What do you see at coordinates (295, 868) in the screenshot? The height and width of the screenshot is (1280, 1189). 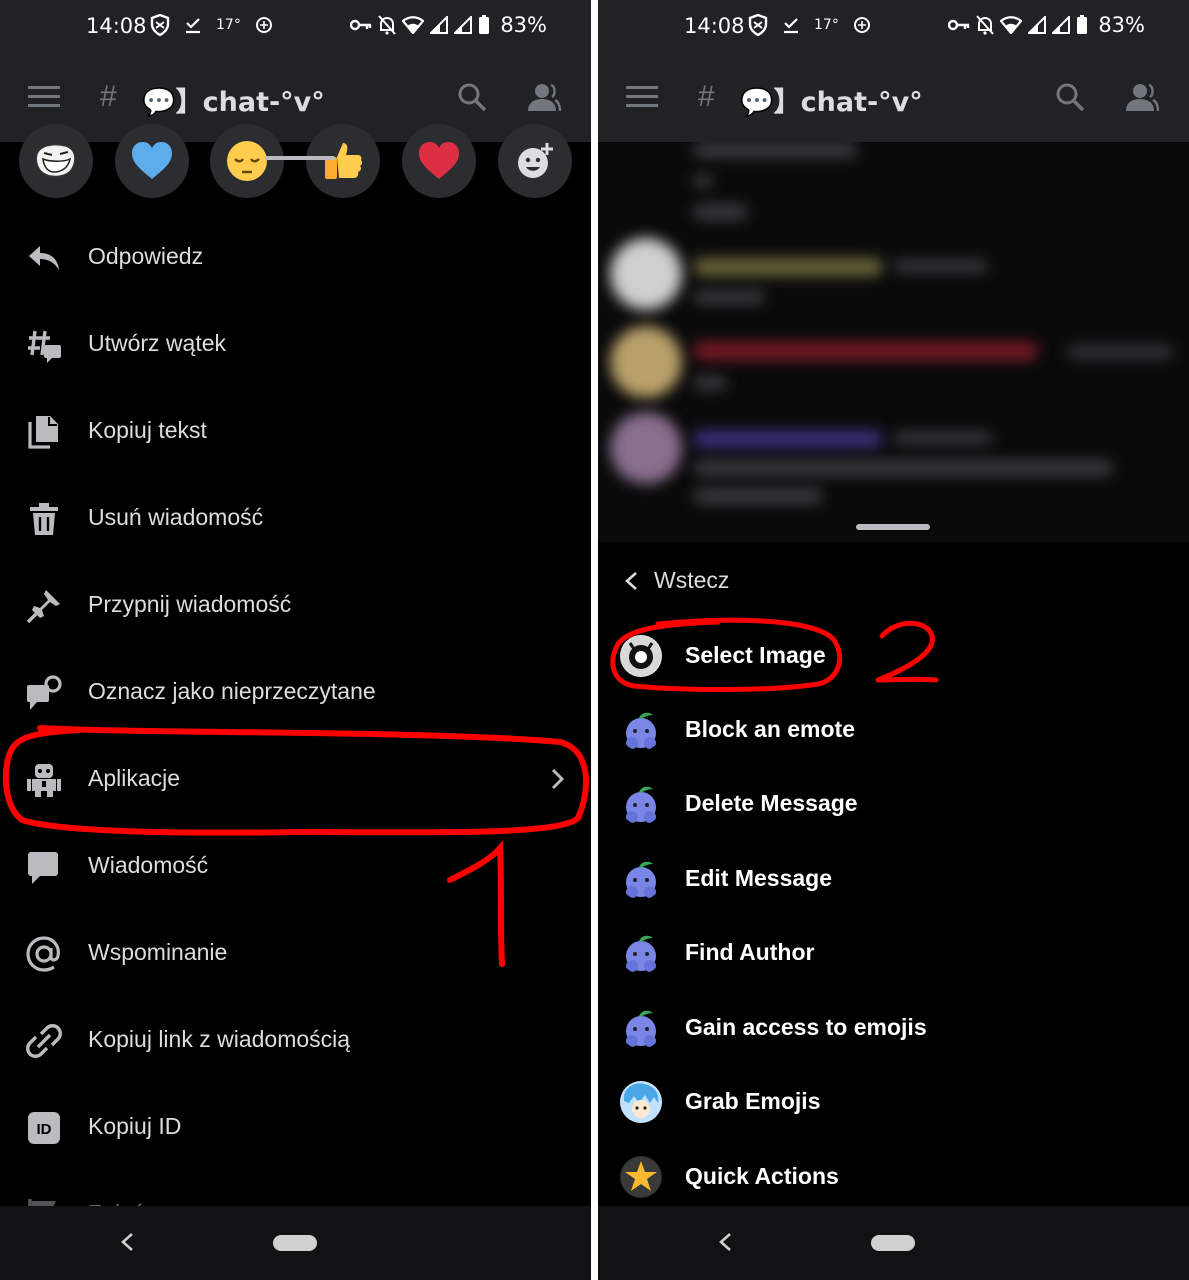 I see `menu-item-message: Wiadomość` at bounding box center [295, 868].